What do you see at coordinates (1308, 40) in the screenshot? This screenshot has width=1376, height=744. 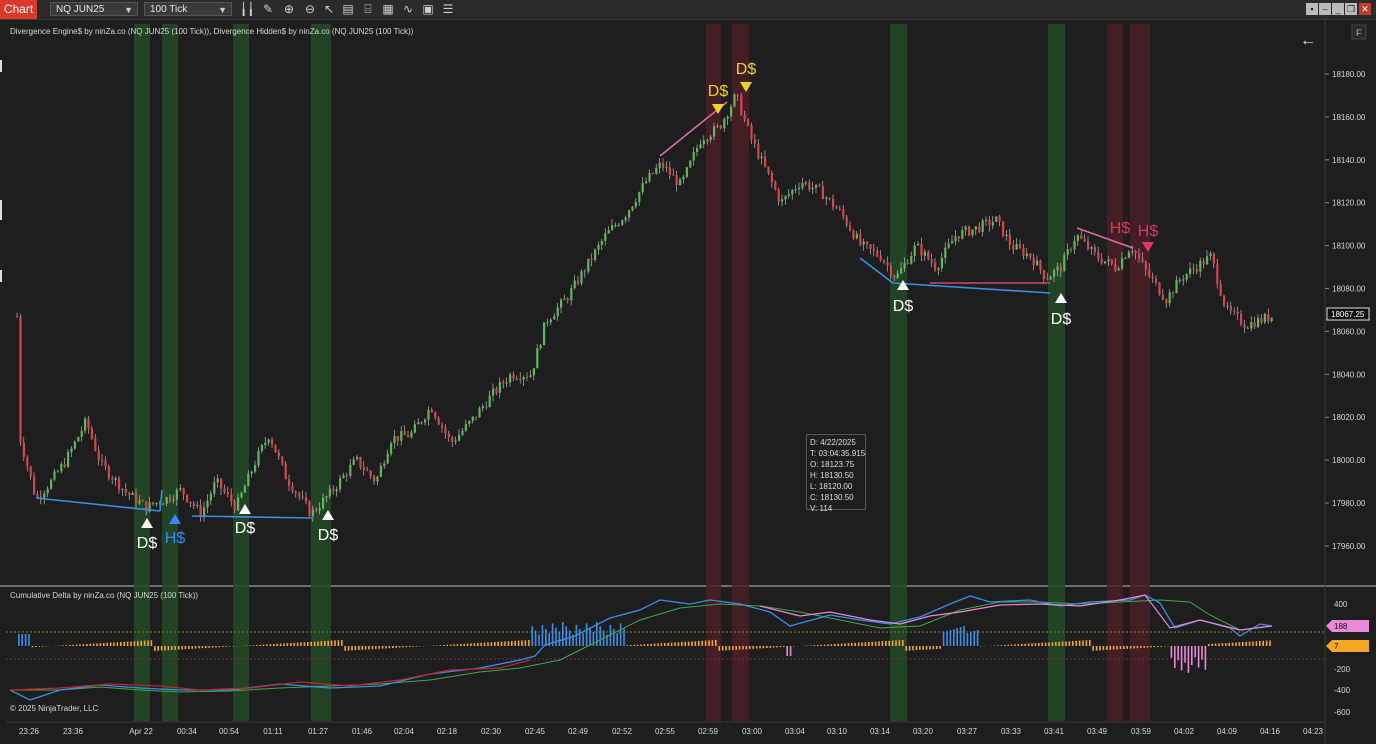 I see `back-arrow-icon: ←` at bounding box center [1308, 40].